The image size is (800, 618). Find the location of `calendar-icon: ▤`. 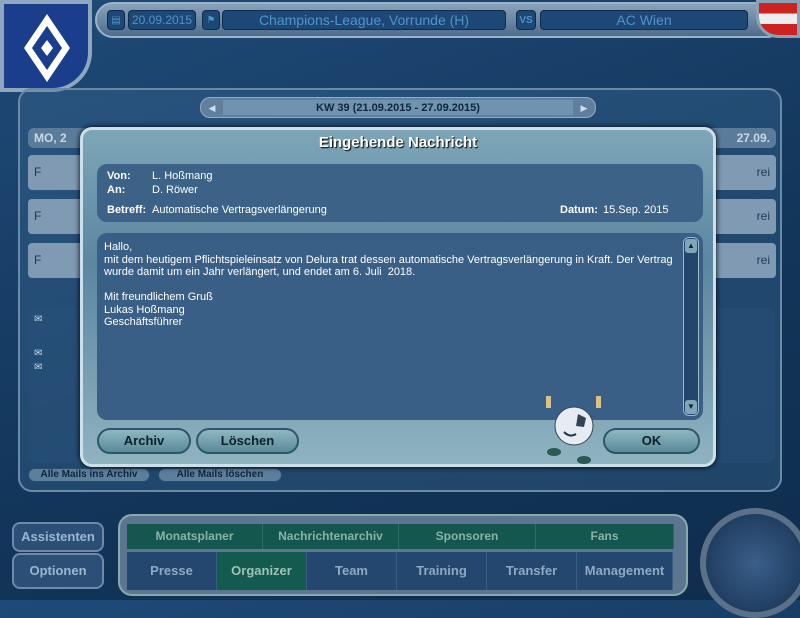

calendar-icon: ▤ is located at coordinates (116, 20).